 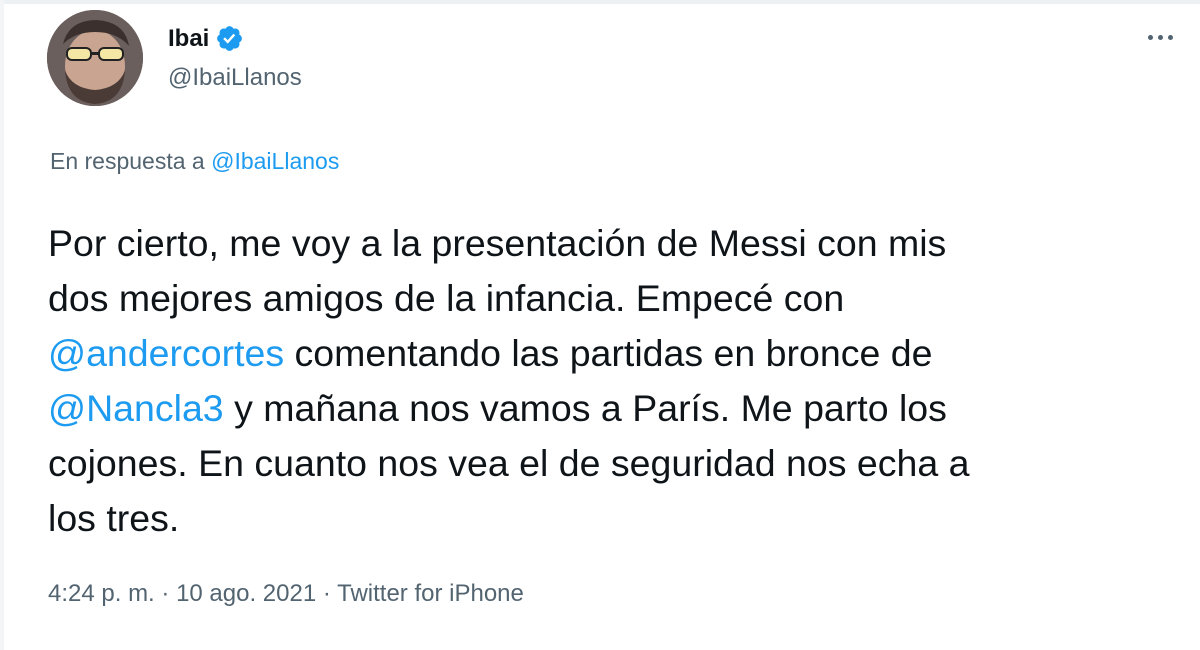 I want to click on tweet-date: 10 ago. 2021, so click(x=246, y=593).